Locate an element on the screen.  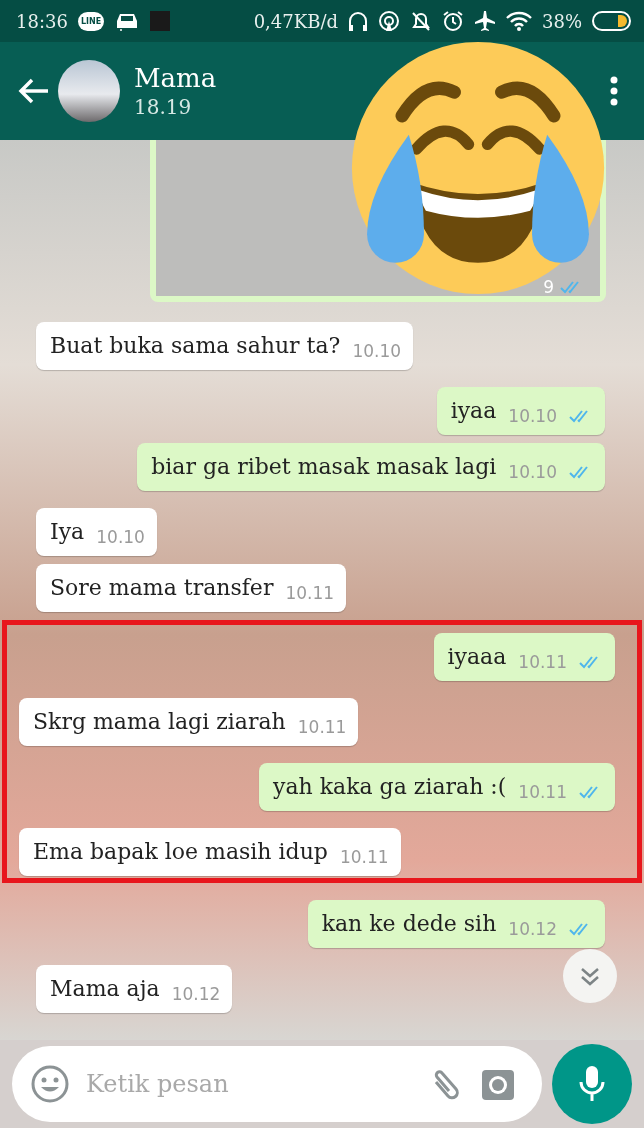
message-text: Sore mama transfer is located at coordinates (162, 588).